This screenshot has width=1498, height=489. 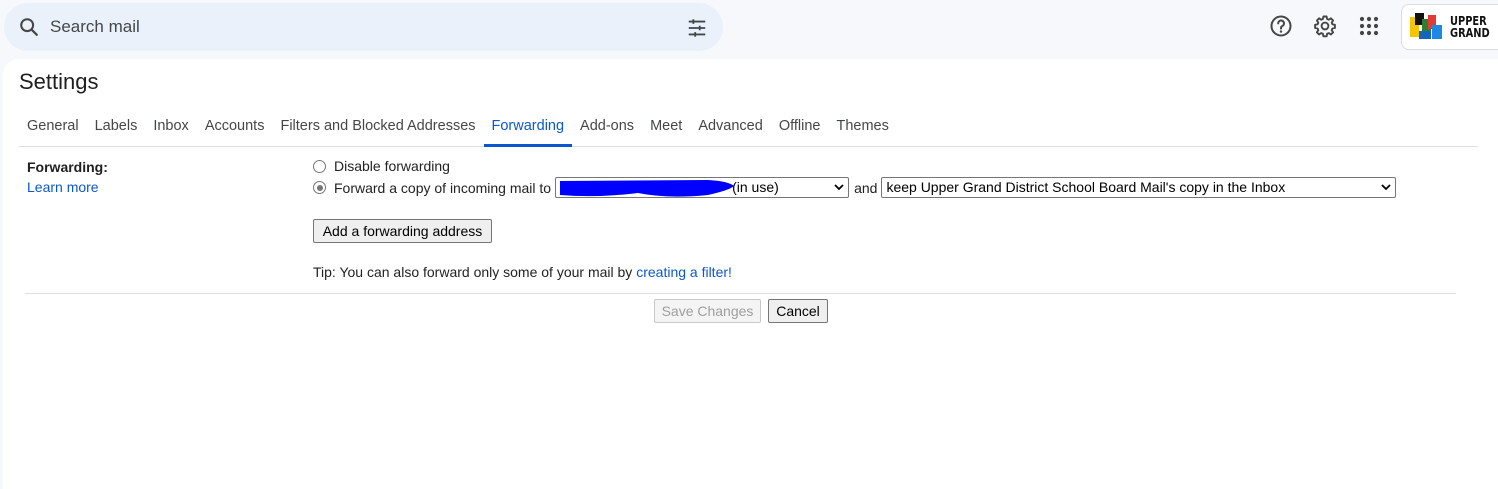 I want to click on org-logo-text: UPPER GRAND, so click(x=1470, y=27).